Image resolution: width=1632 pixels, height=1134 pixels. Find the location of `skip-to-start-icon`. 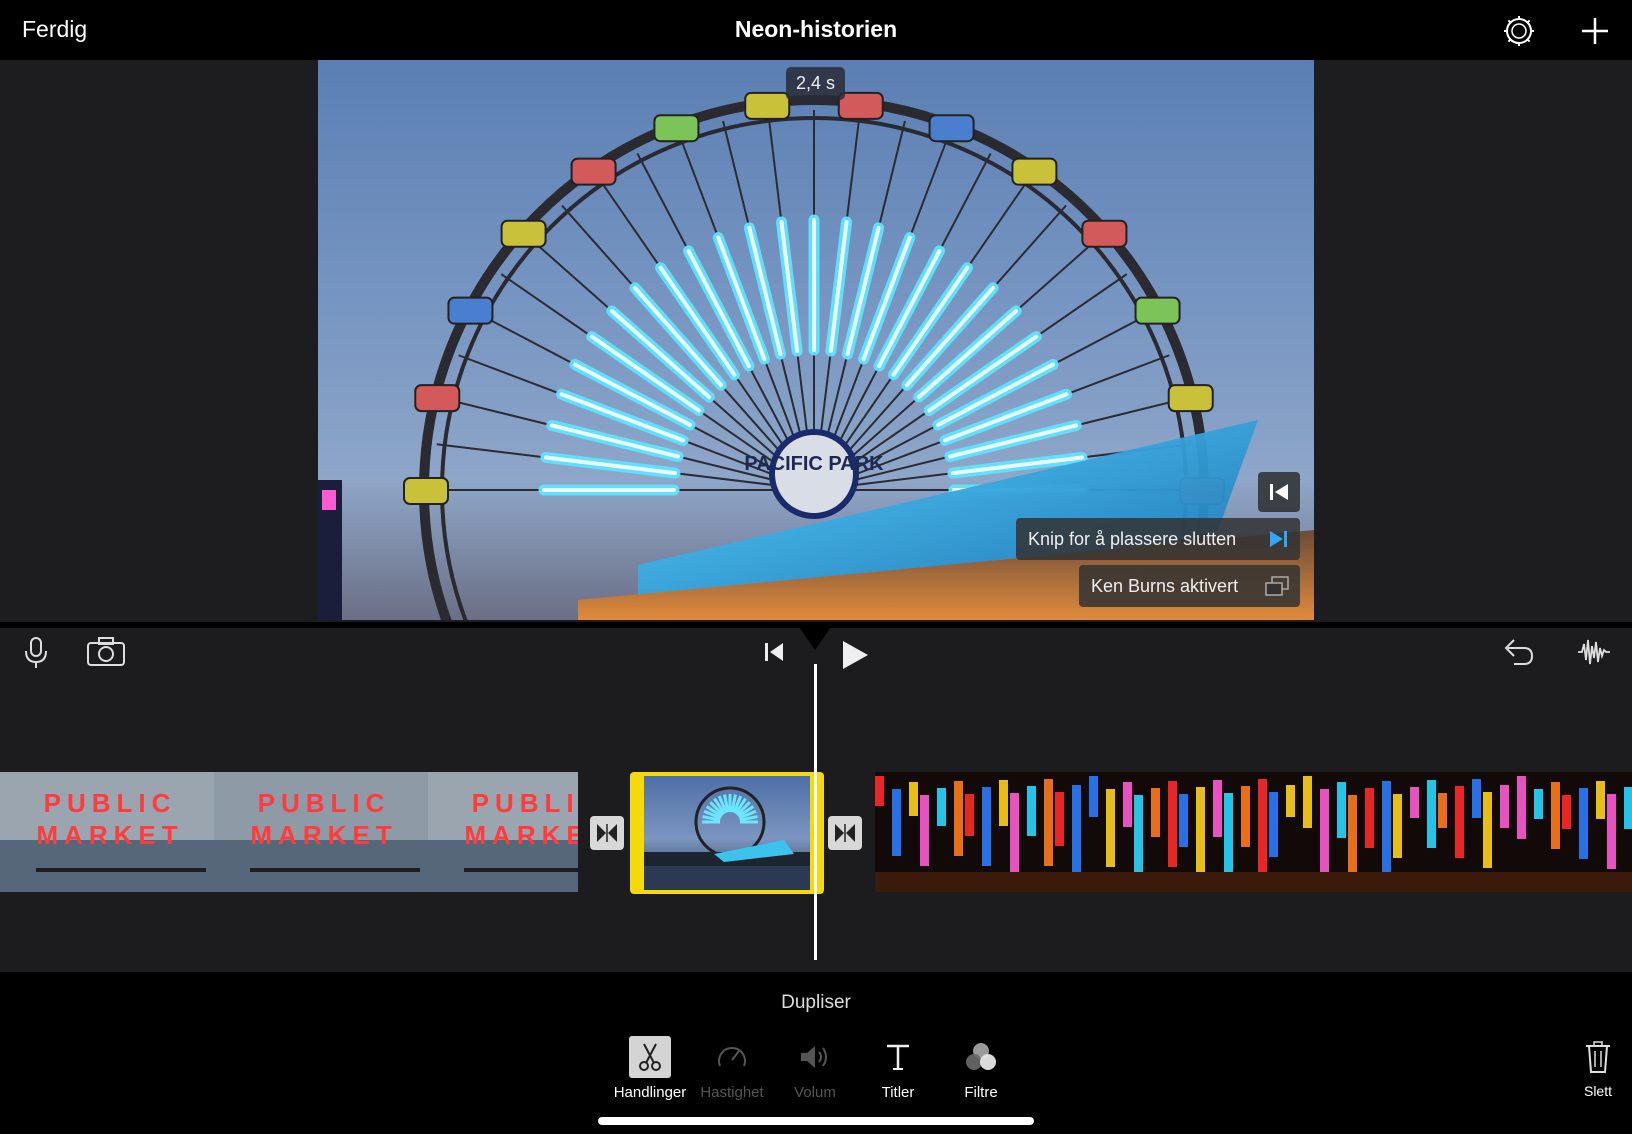

skip-to-start-icon is located at coordinates (1279, 492).